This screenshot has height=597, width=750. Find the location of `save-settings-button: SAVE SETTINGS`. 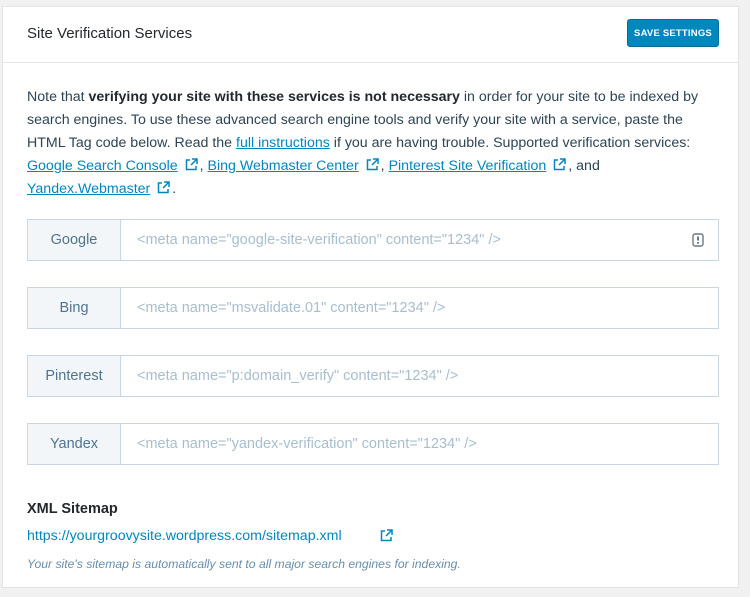

save-settings-button: SAVE SETTINGS is located at coordinates (673, 33).